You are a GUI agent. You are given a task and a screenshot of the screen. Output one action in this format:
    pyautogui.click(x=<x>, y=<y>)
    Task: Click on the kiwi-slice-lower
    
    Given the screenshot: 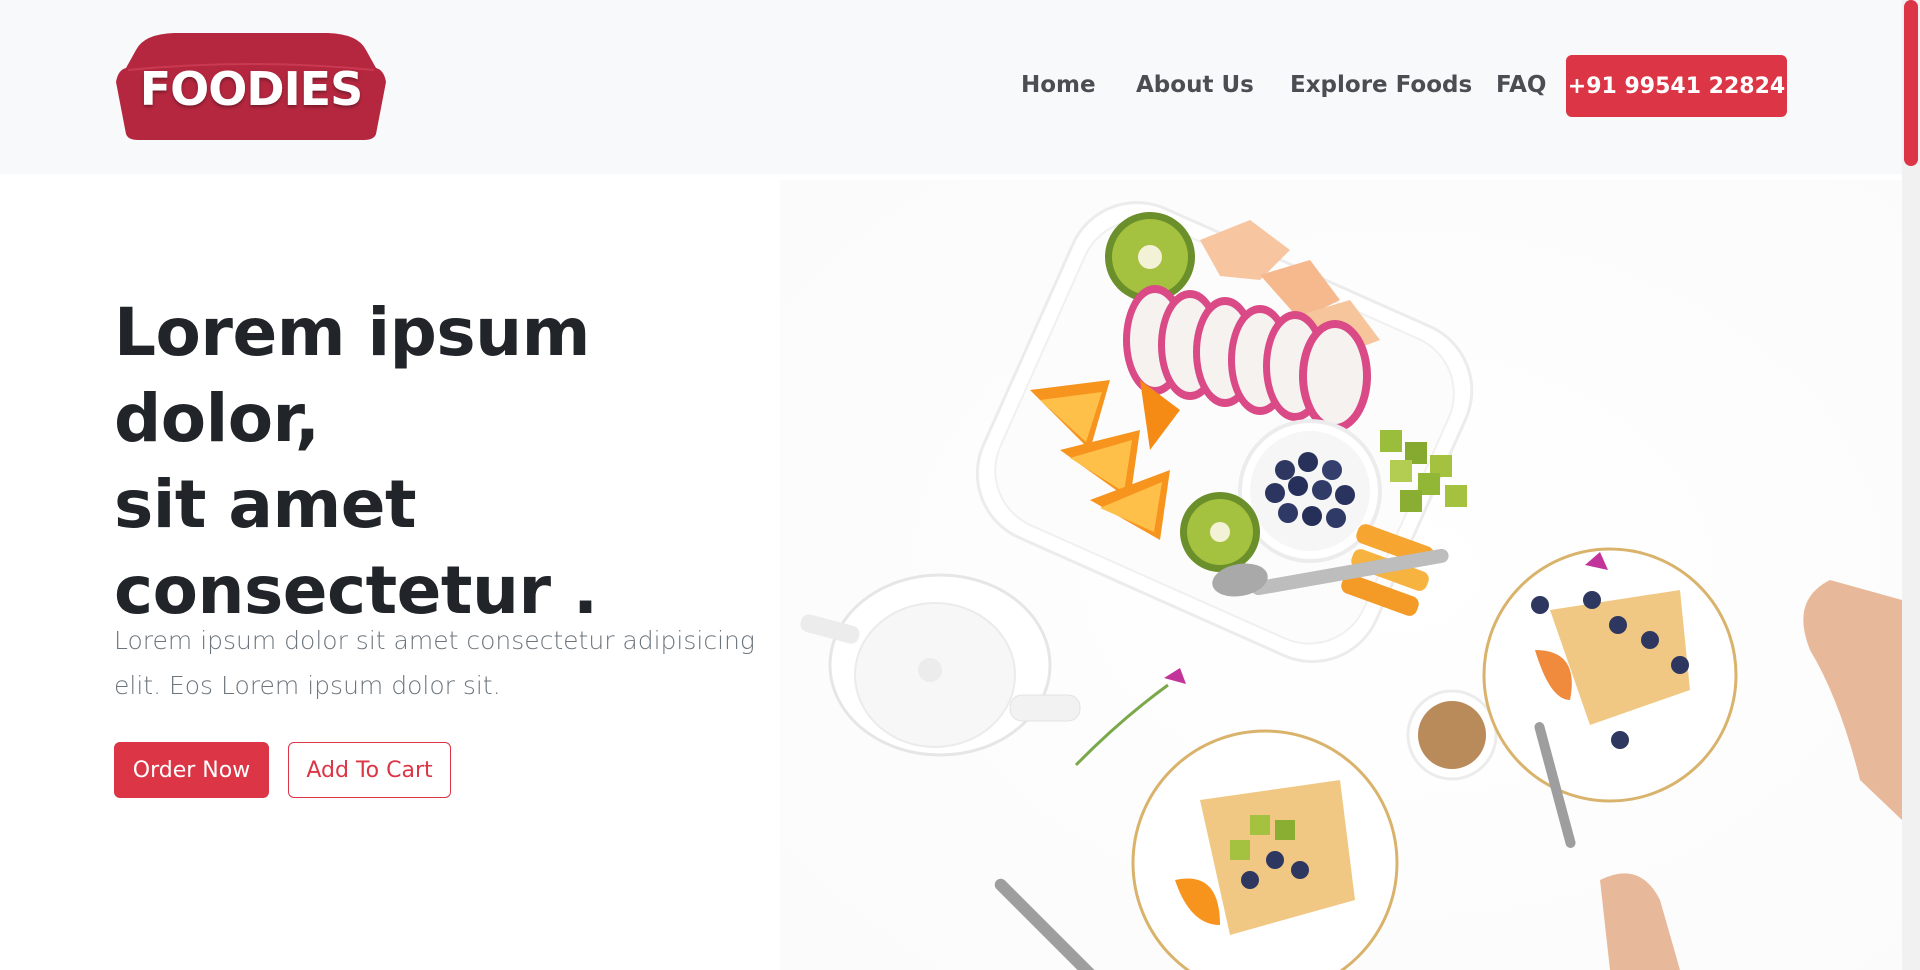 What is the action you would take?
    pyautogui.click(x=1220, y=532)
    